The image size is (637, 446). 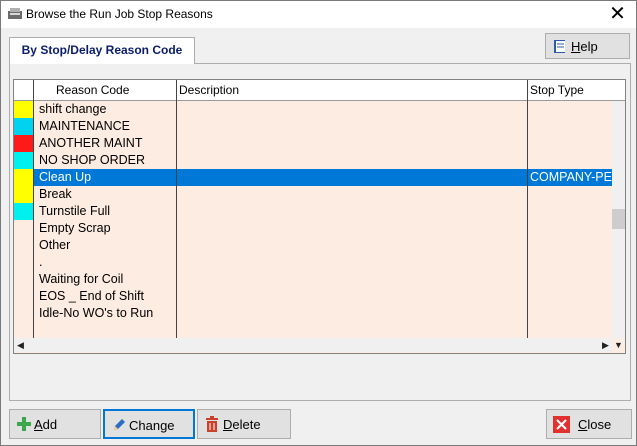 I want to click on table-row: ANOTHER MAINT, so click(x=319, y=143).